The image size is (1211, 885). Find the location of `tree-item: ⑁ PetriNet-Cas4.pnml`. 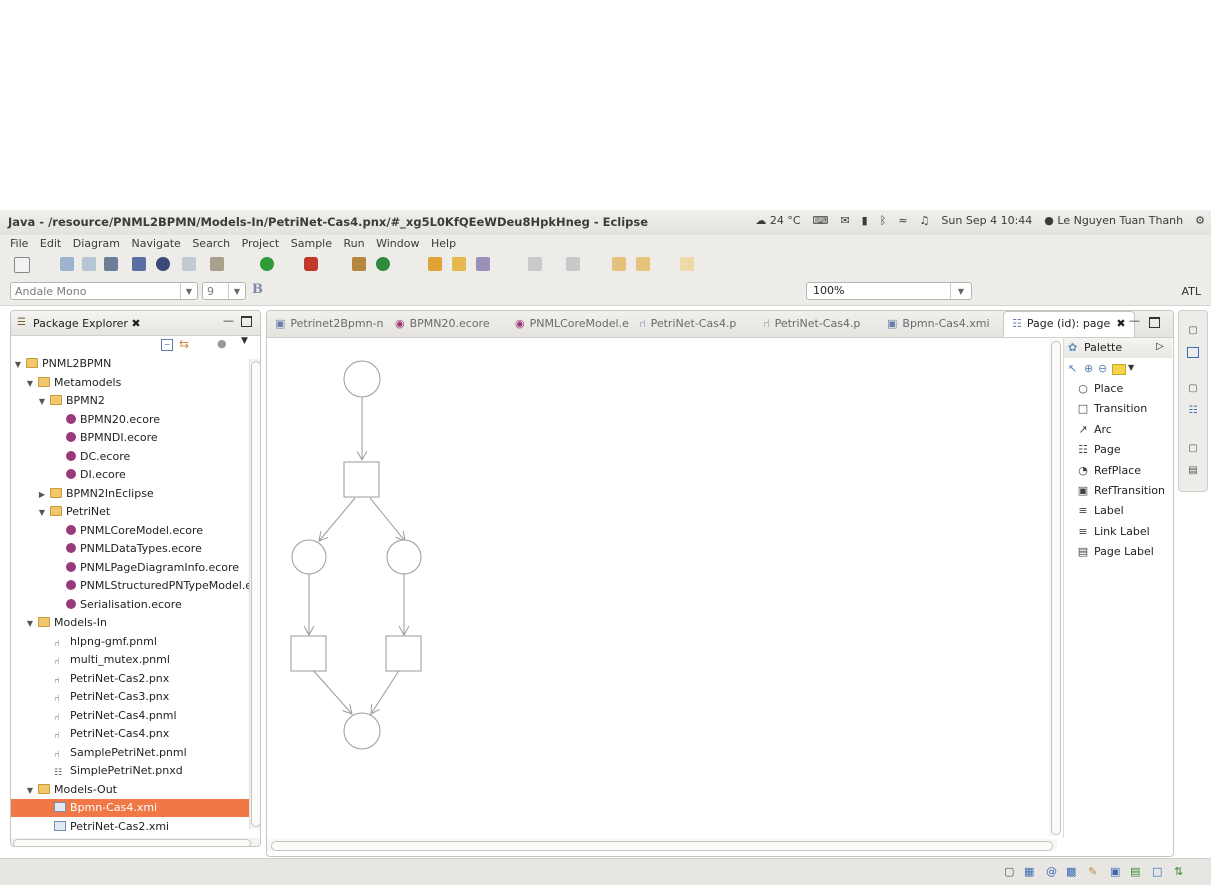

tree-item: ⑁ PetriNet-Cas4.pnml is located at coordinates (130, 716).